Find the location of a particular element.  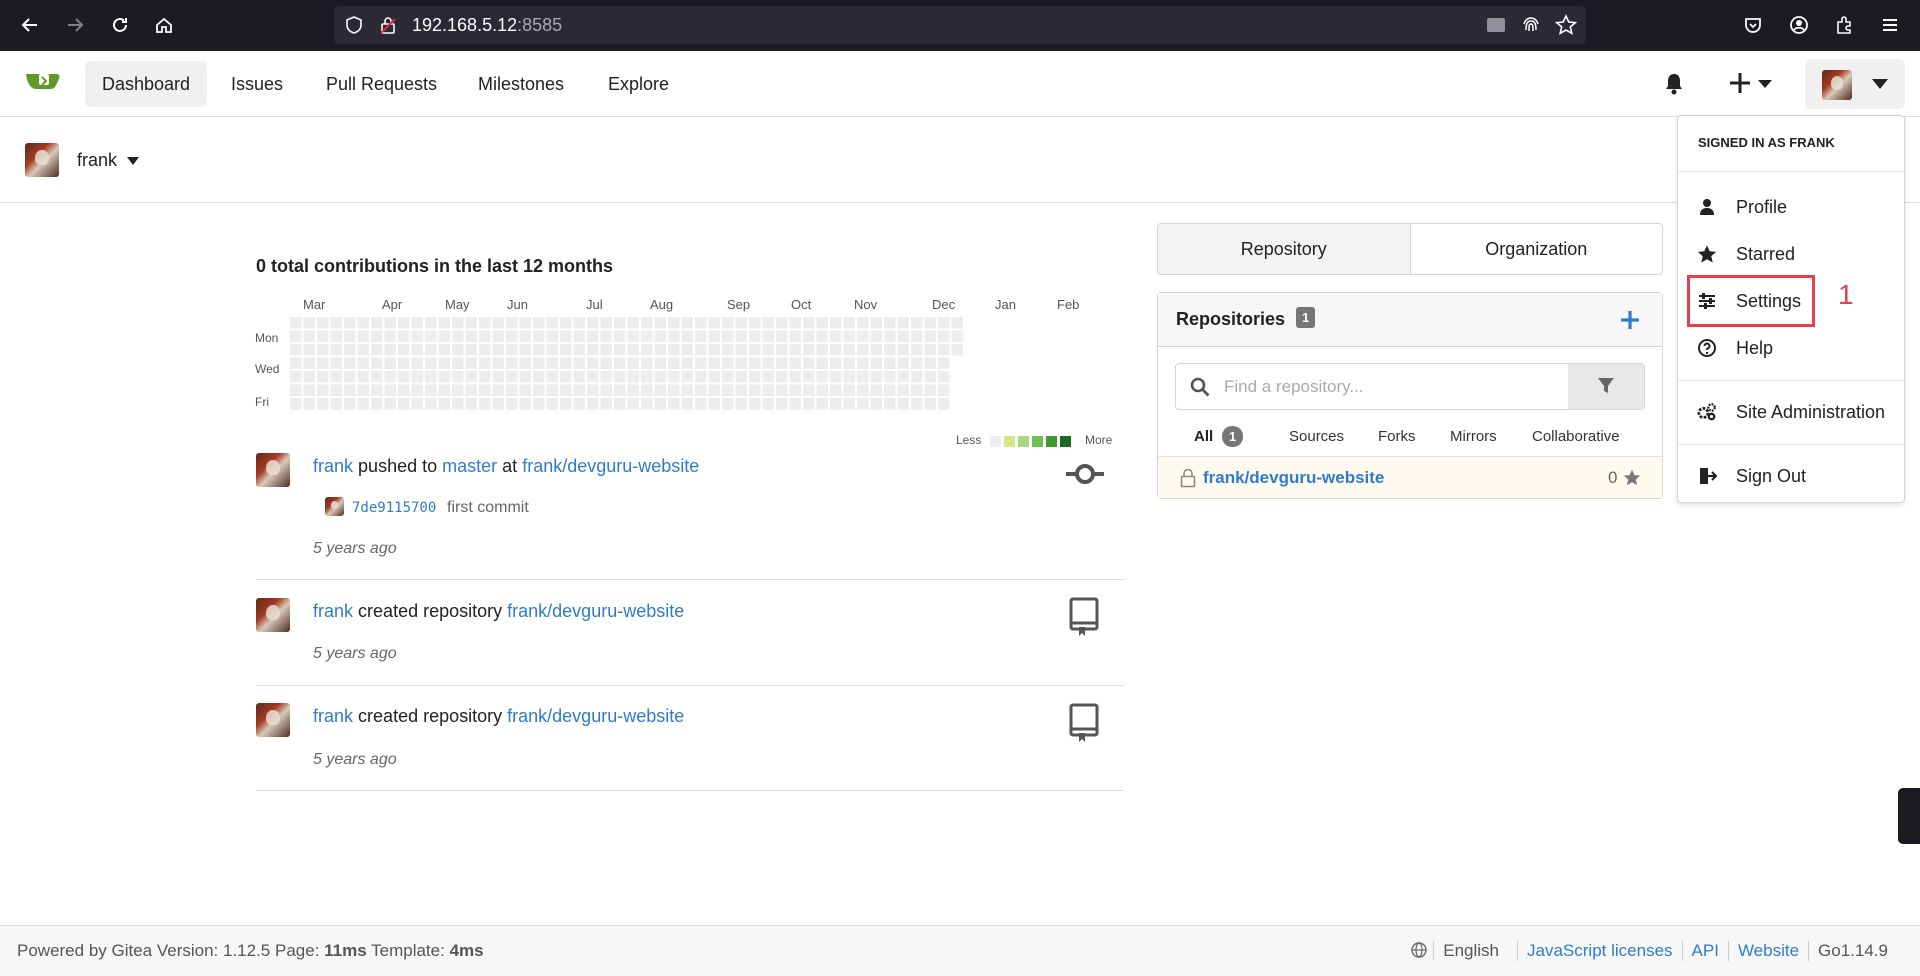

nav-milestones: Milestones is located at coordinates (521, 84).